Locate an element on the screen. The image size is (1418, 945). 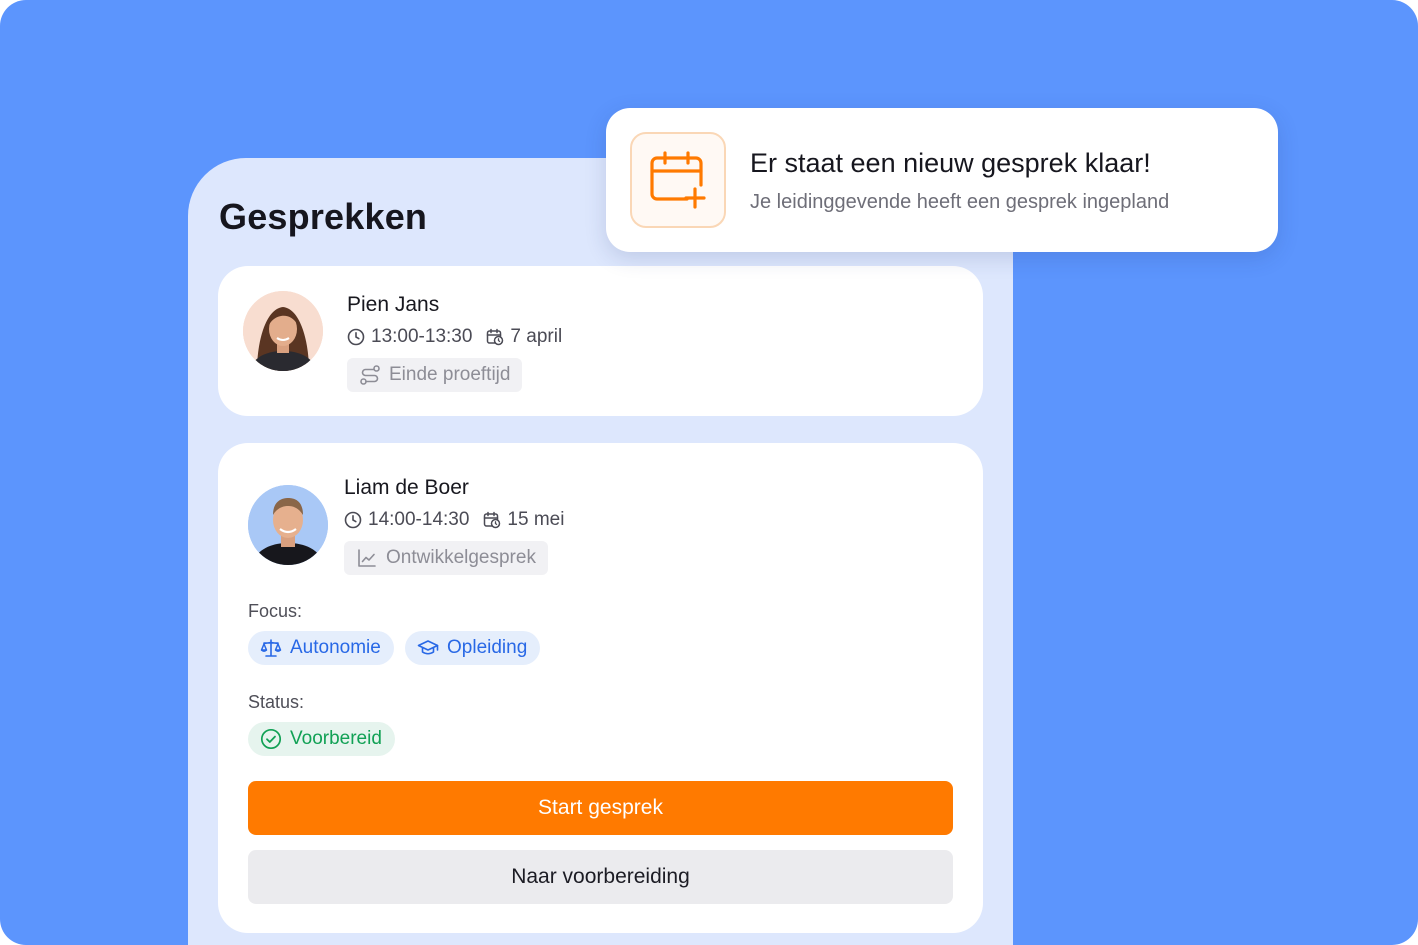
focus-chip-opleiding: Opleiding is located at coordinates (473, 648).